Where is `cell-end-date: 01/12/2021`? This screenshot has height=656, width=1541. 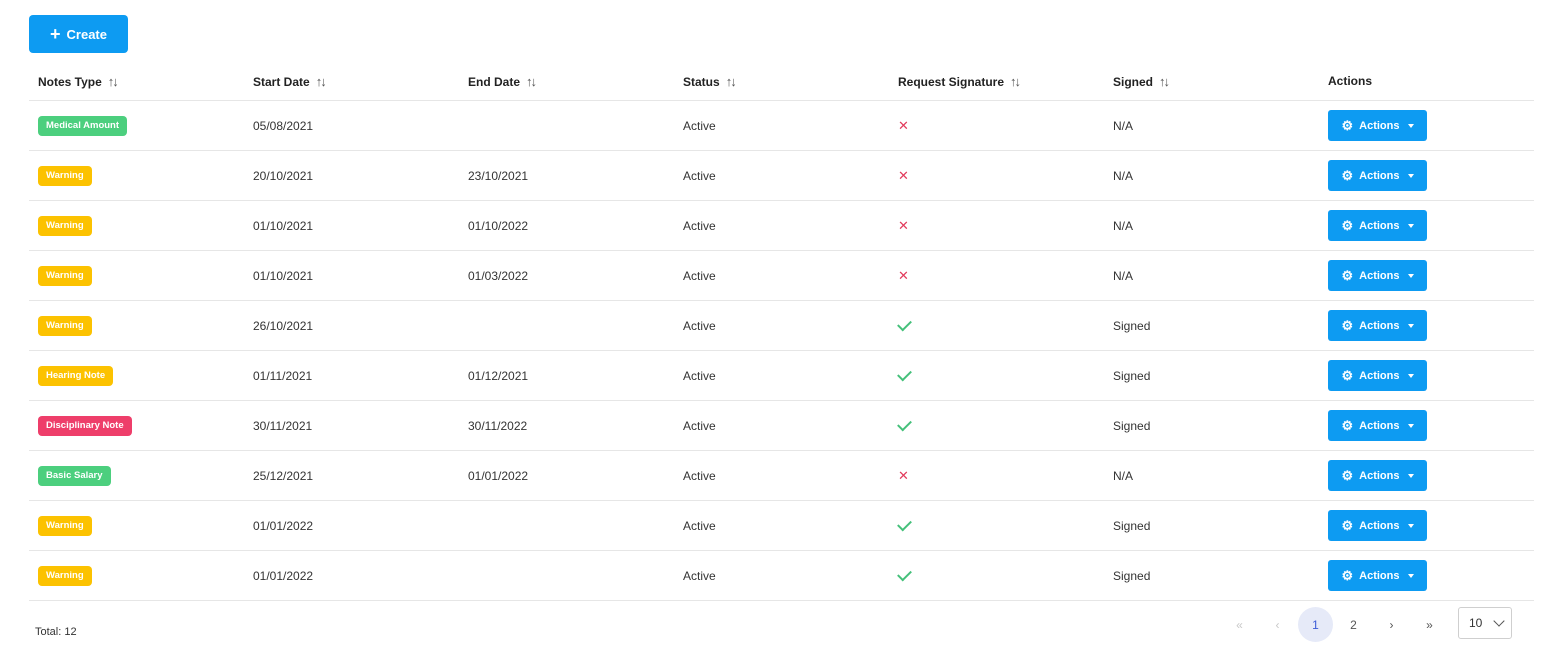 cell-end-date: 01/12/2021 is located at coordinates (566, 375).